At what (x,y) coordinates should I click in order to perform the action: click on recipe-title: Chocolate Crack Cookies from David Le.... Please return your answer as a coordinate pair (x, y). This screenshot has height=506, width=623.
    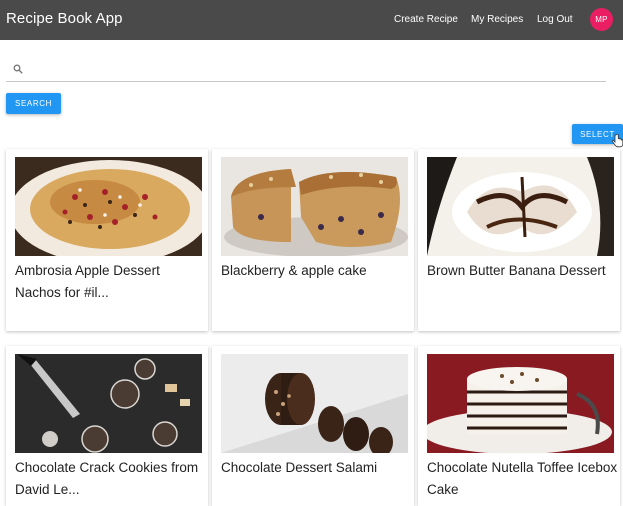
    Looking at the image, I should click on (111, 479).